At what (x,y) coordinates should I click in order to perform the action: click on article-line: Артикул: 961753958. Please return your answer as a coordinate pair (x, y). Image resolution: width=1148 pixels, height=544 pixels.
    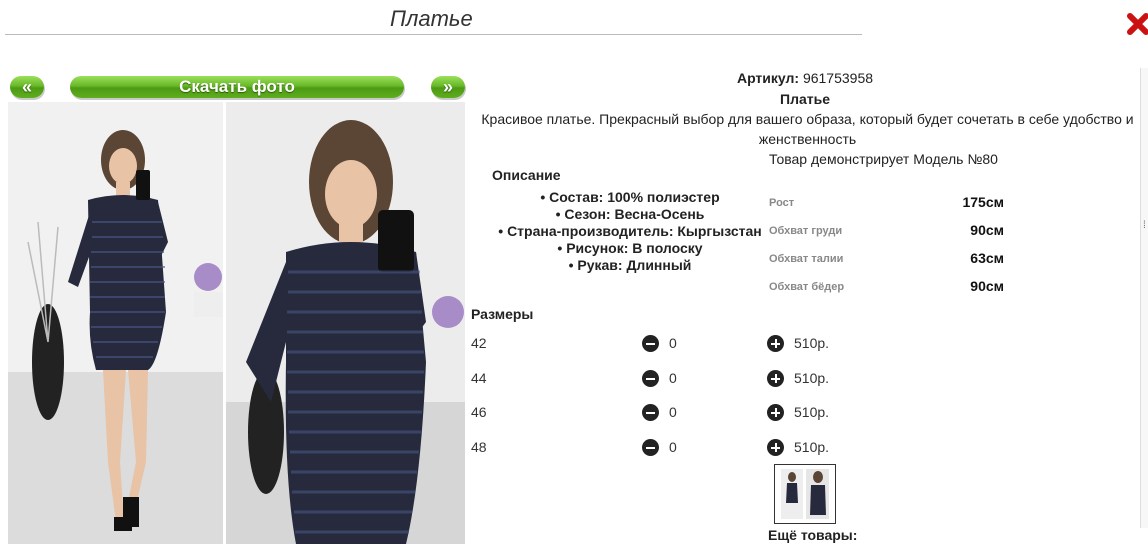
    Looking at the image, I should click on (805, 78).